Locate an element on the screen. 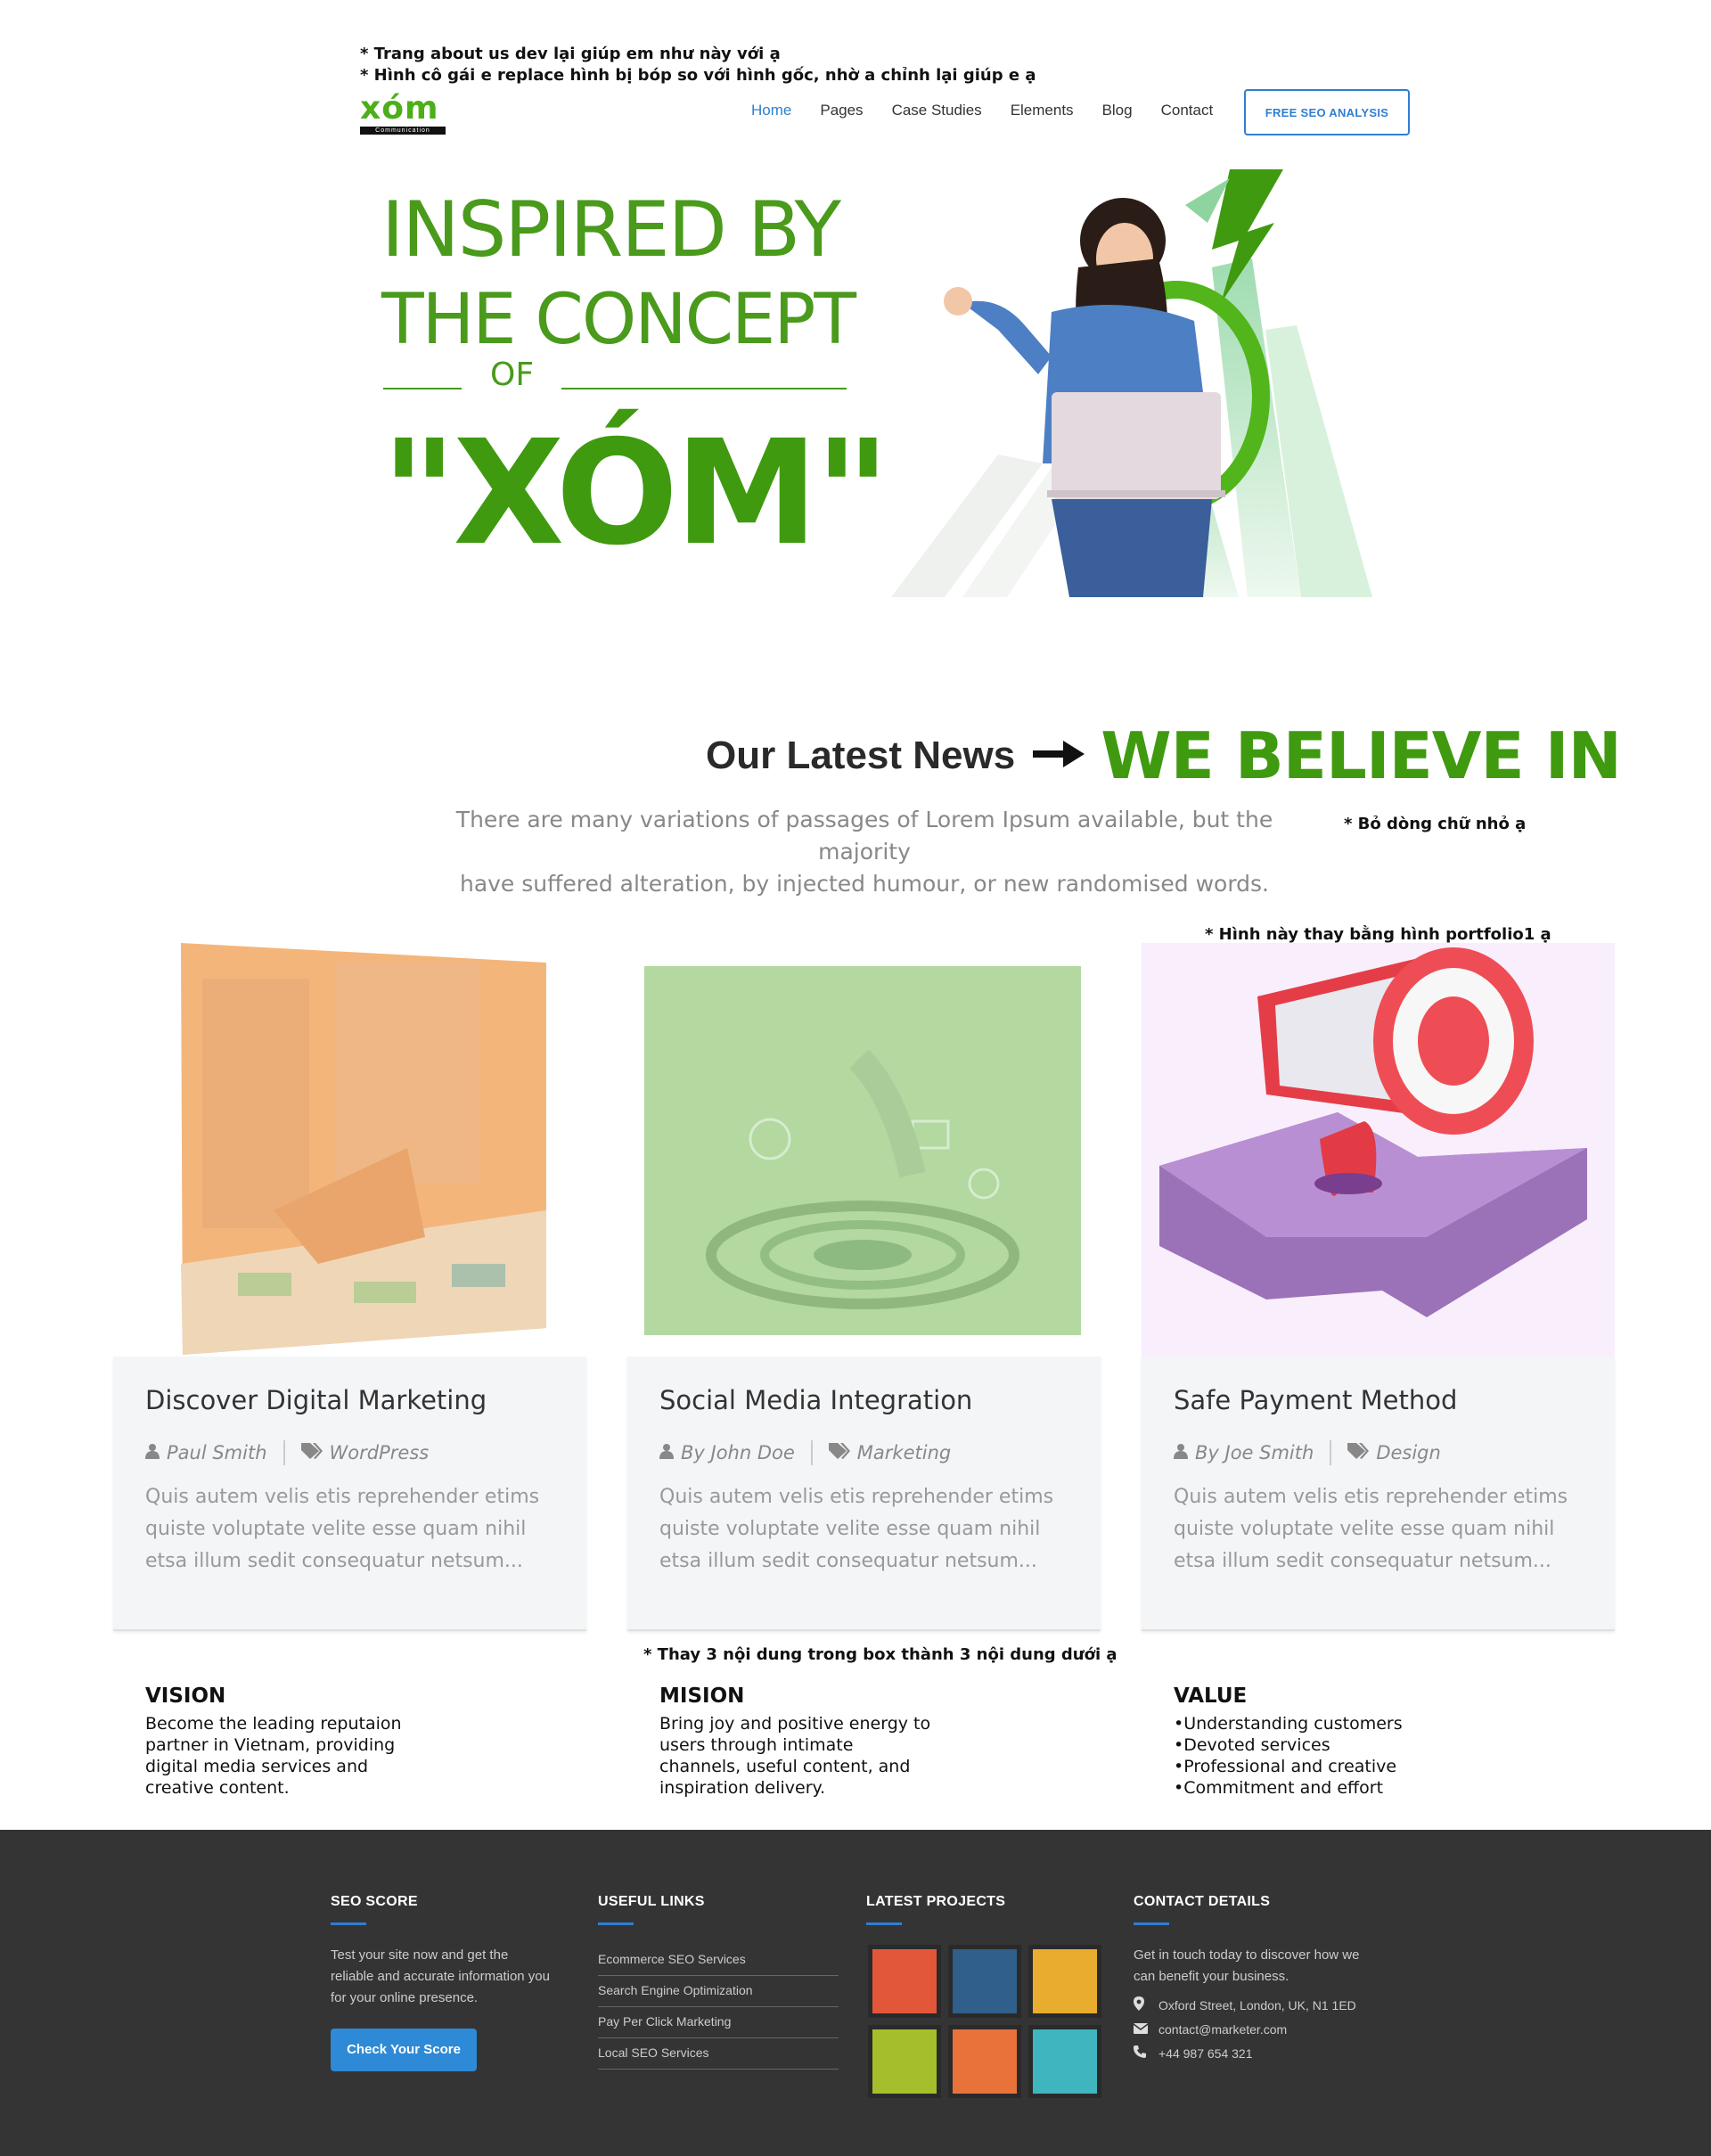  footer-link: Local SEO Services is located at coordinates (718, 2054).